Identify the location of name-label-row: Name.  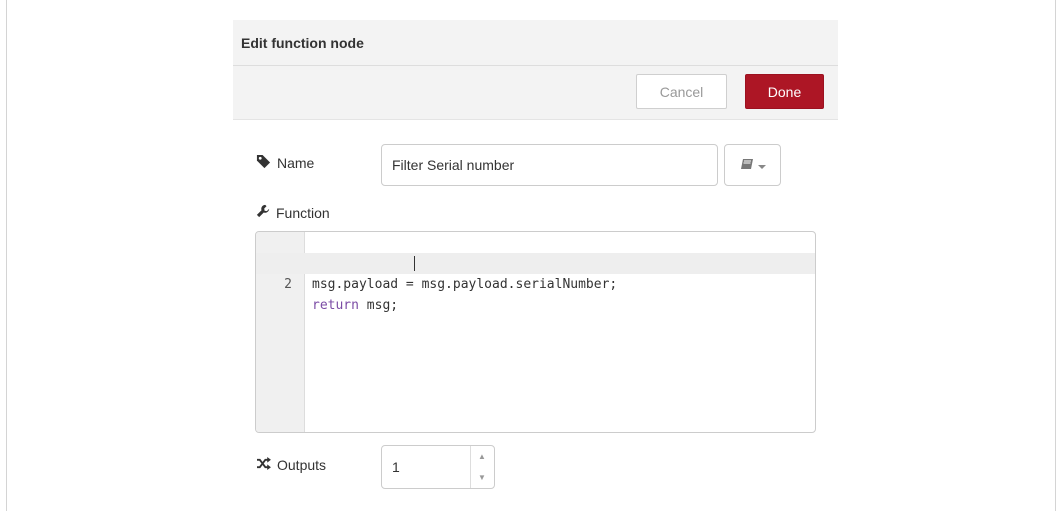
(285, 163).